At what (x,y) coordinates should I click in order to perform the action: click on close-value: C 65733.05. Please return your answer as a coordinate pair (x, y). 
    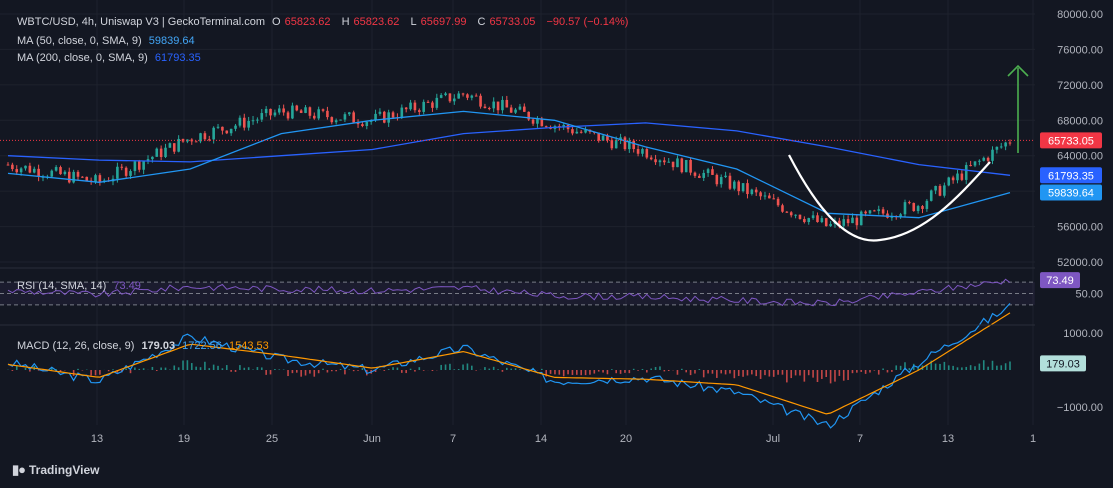
    Looking at the image, I should click on (509, 22).